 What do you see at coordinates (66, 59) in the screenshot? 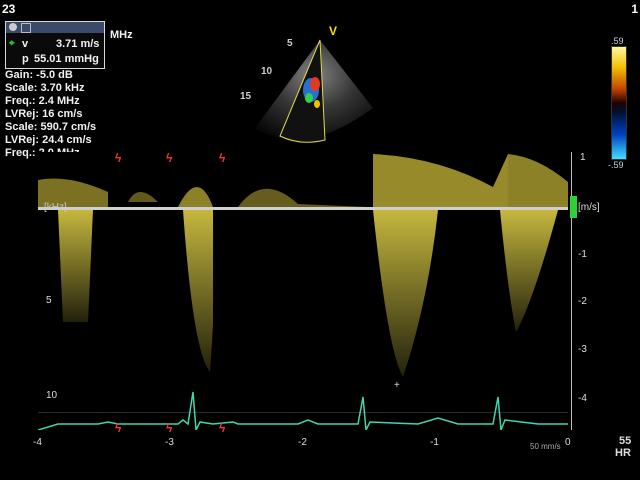
I see `pressure-value: 55.01 mmHg` at bounding box center [66, 59].